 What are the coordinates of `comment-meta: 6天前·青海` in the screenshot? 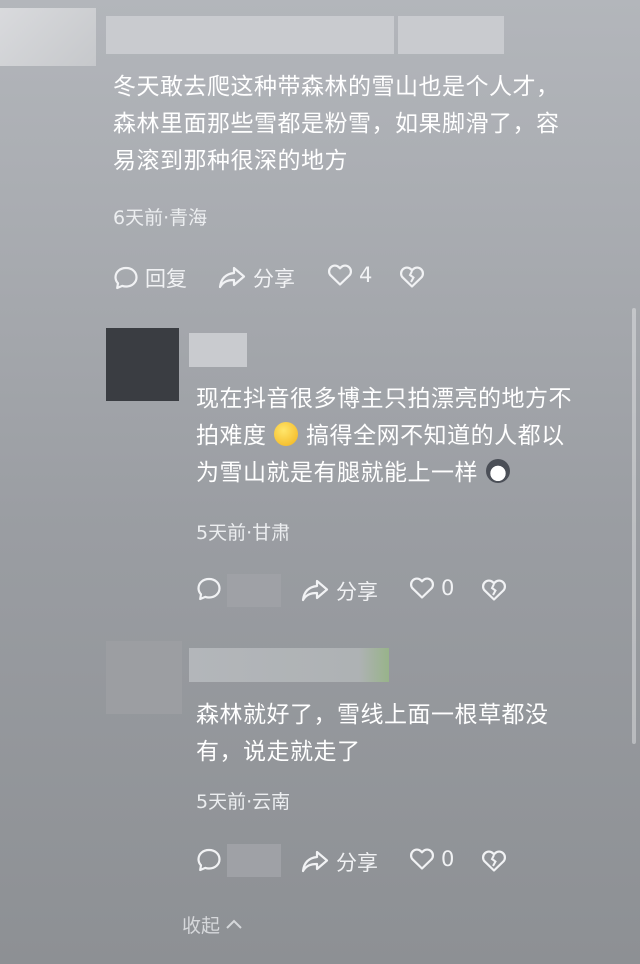 It's located at (160, 218).